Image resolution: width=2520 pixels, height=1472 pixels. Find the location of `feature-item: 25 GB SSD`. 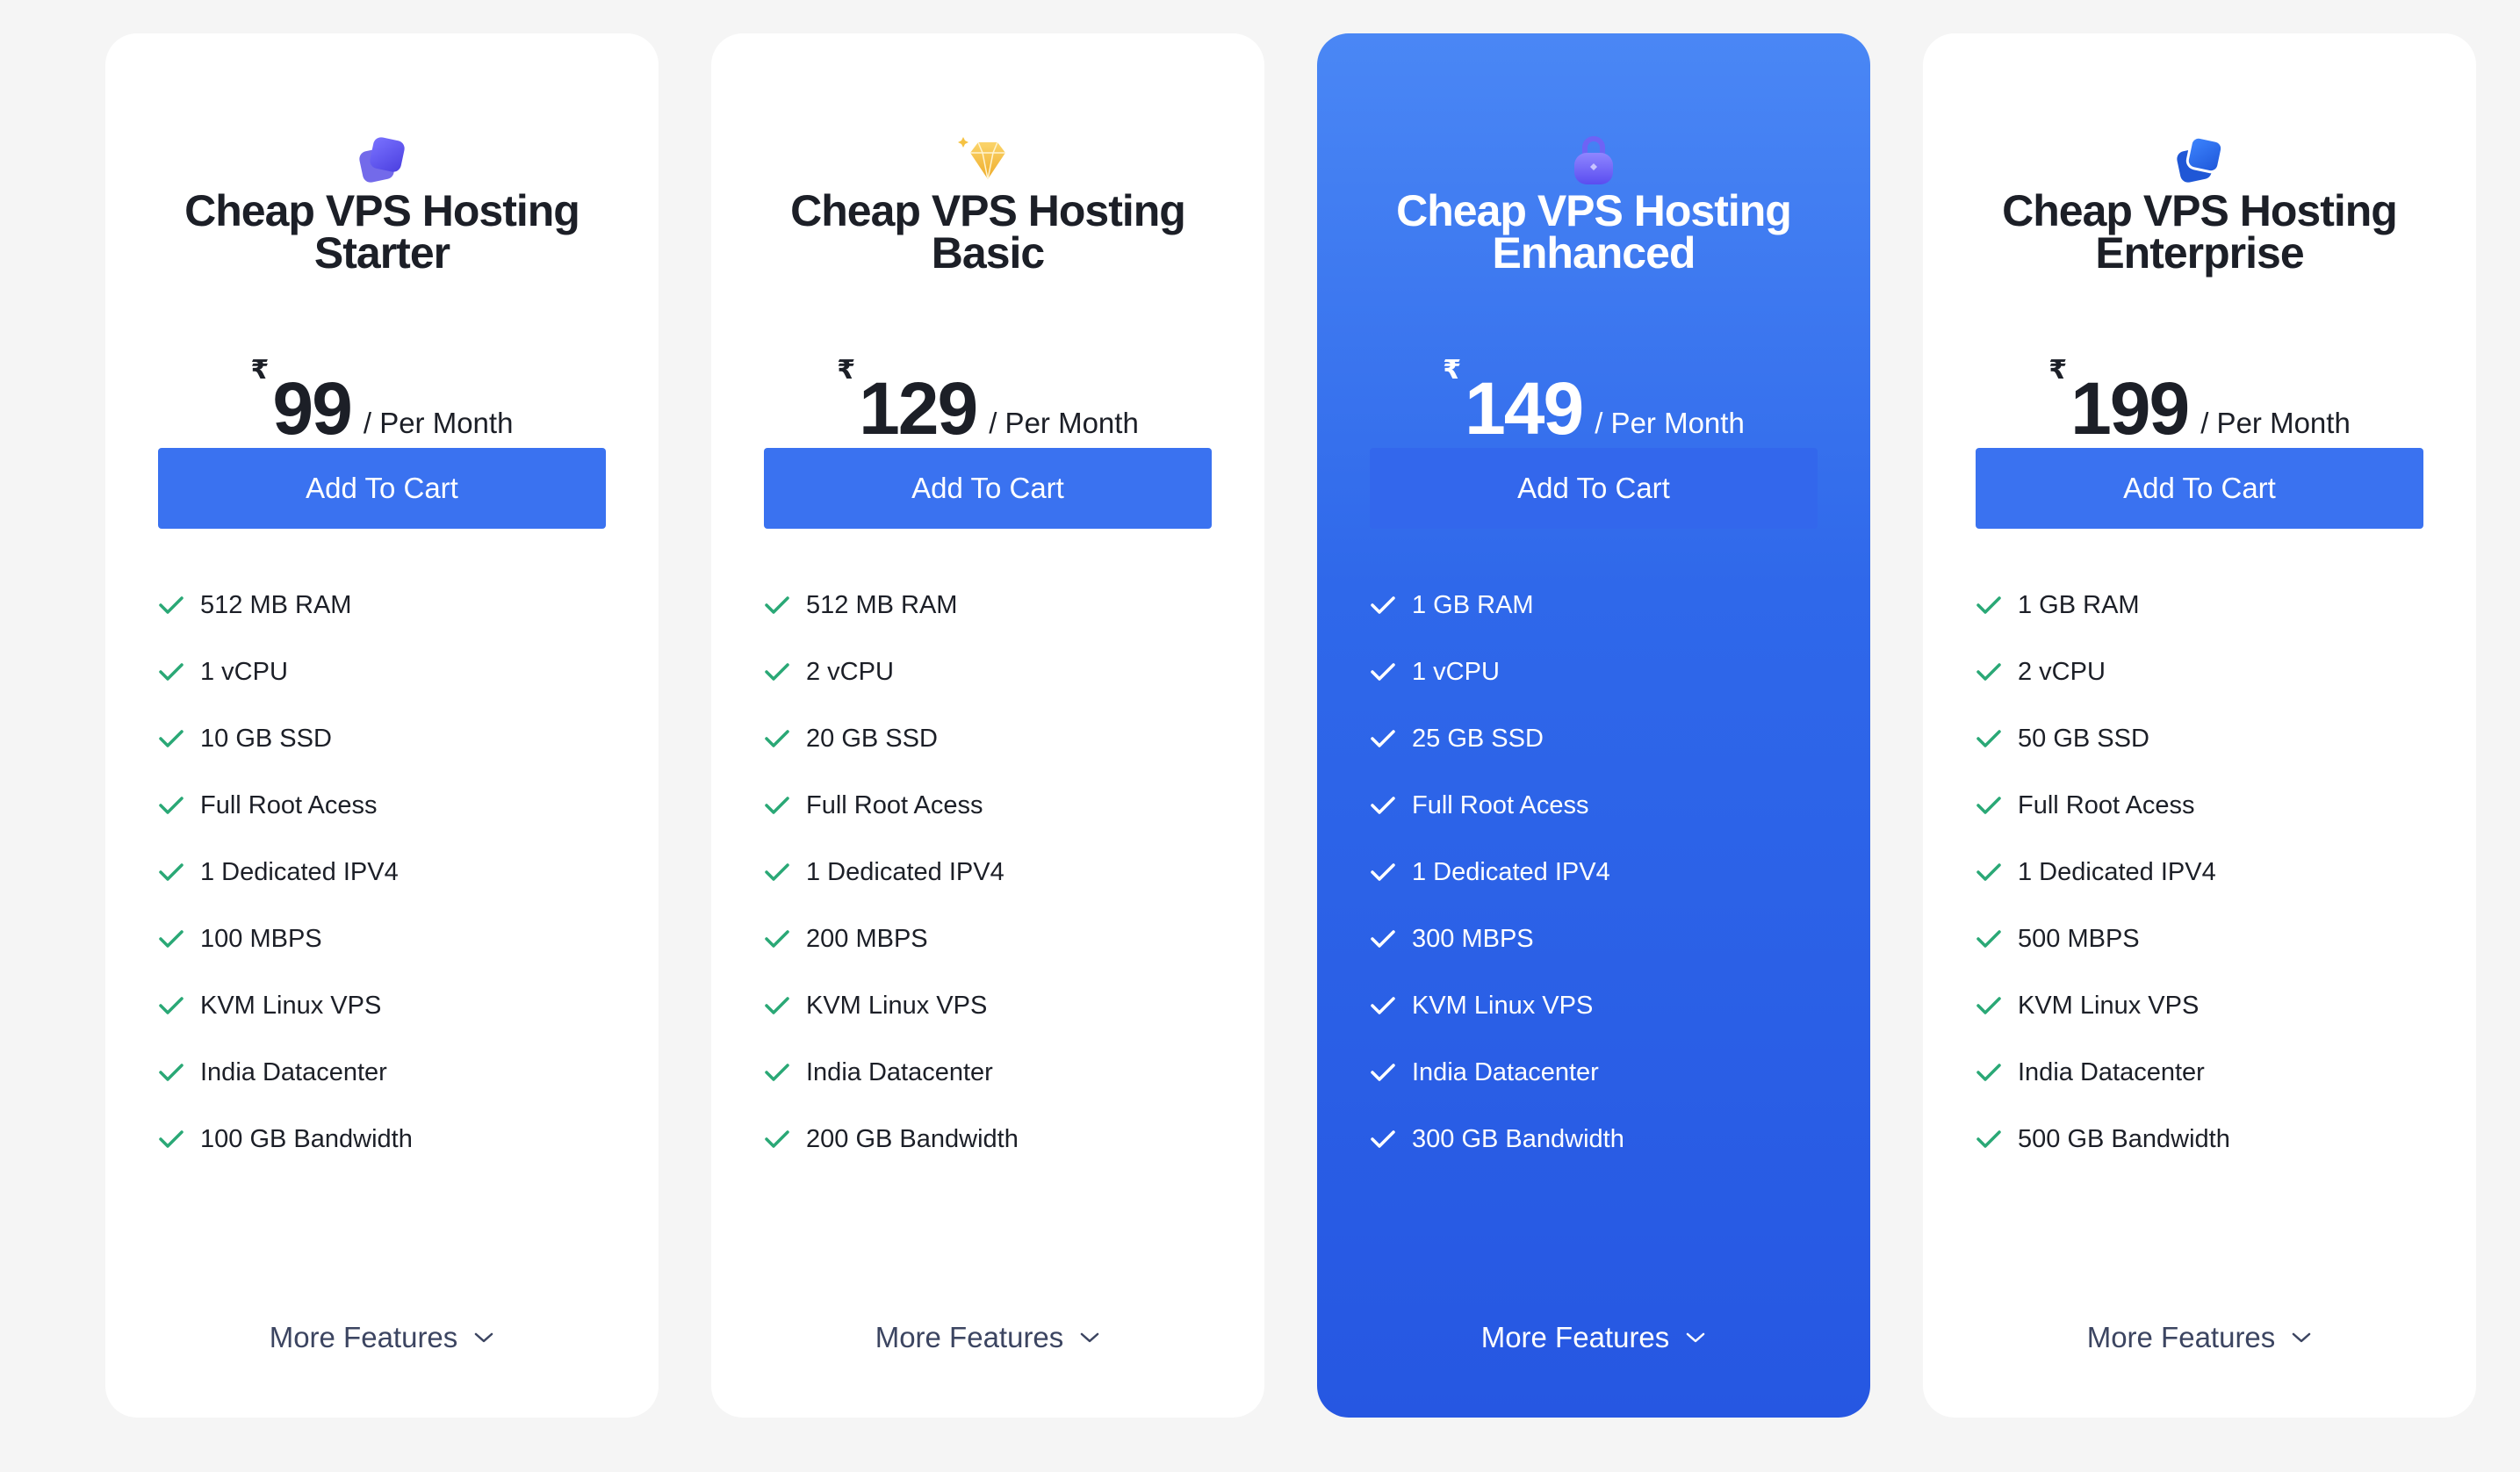

feature-item: 25 GB SSD is located at coordinates (1594, 755).